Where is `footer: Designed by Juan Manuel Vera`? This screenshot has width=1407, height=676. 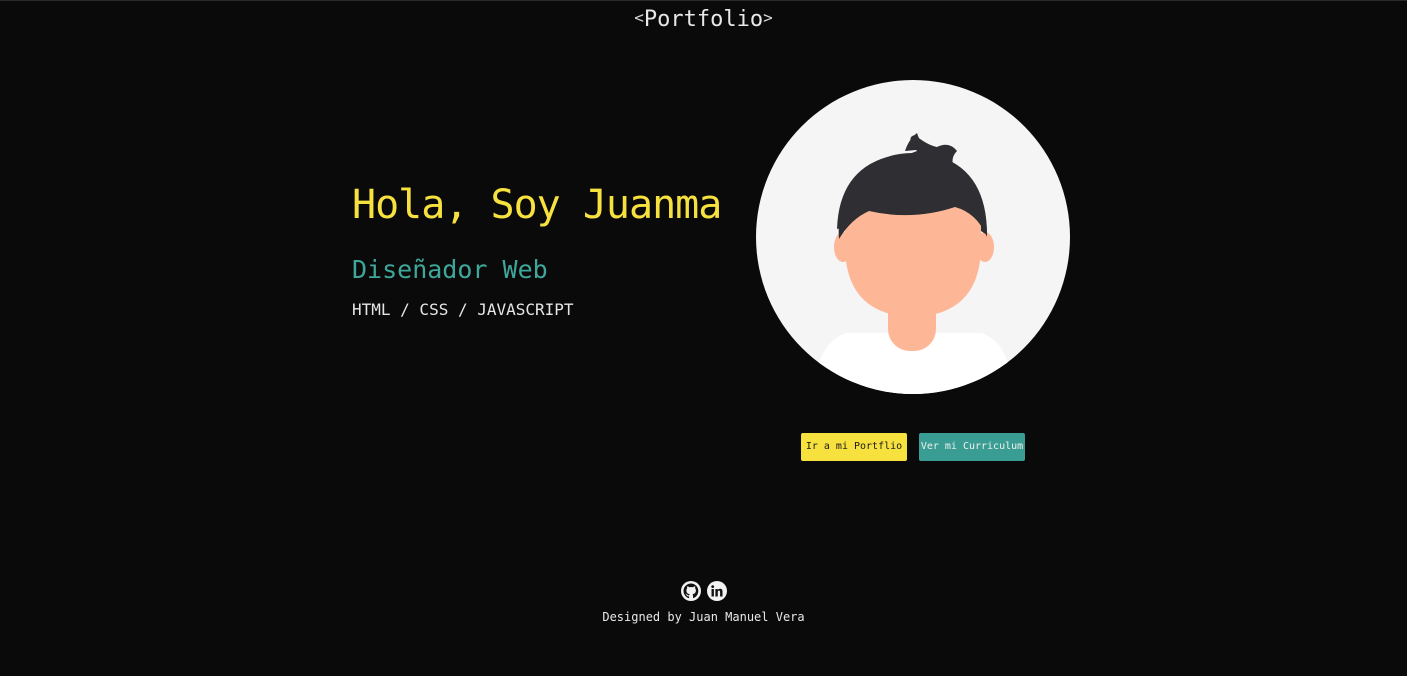
footer: Designed by Juan Manuel Vera is located at coordinates (703, 603).